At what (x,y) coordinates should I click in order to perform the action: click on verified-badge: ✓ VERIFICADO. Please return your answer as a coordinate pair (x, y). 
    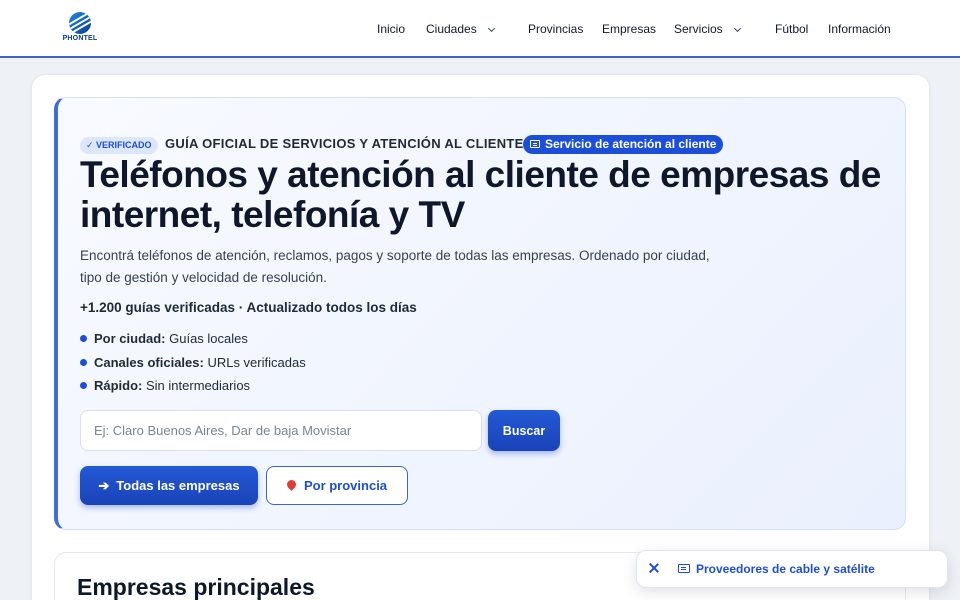
    Looking at the image, I should click on (119, 145).